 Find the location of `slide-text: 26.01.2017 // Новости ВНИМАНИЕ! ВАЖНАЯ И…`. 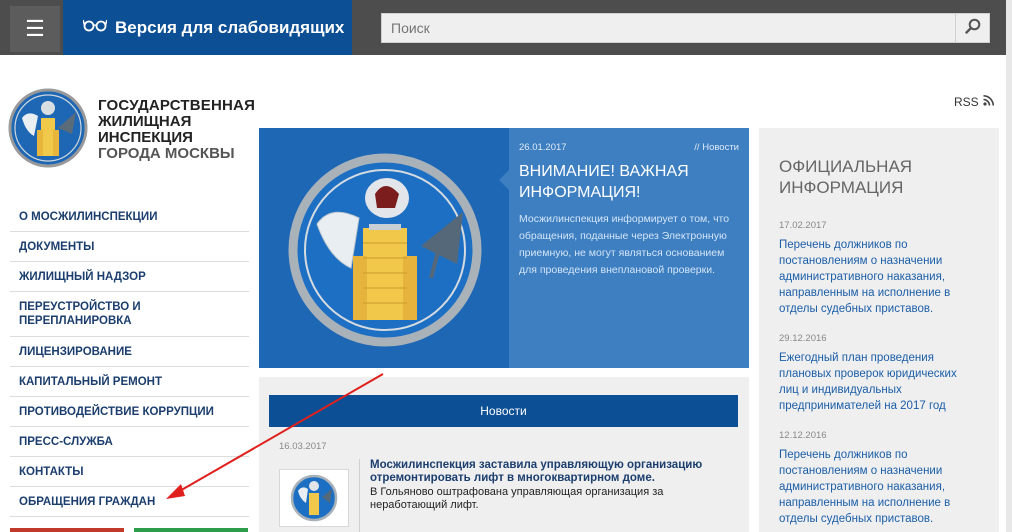

slide-text: 26.01.2017 // Новости ВНИМАНИЕ! ВАЖНАЯ И… is located at coordinates (629, 248).